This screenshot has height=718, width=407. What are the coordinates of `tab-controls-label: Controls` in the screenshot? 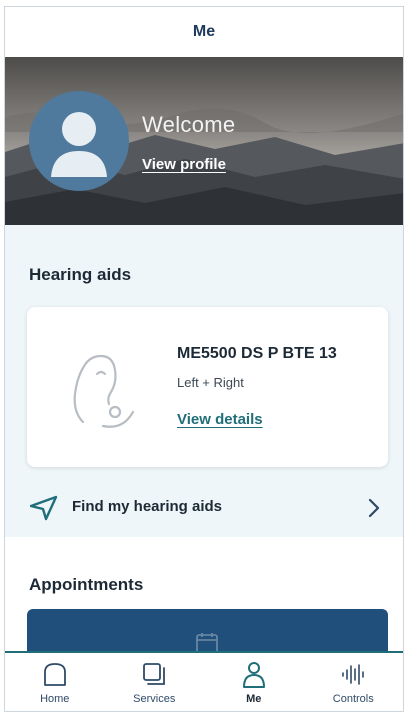 It's located at (353, 699).